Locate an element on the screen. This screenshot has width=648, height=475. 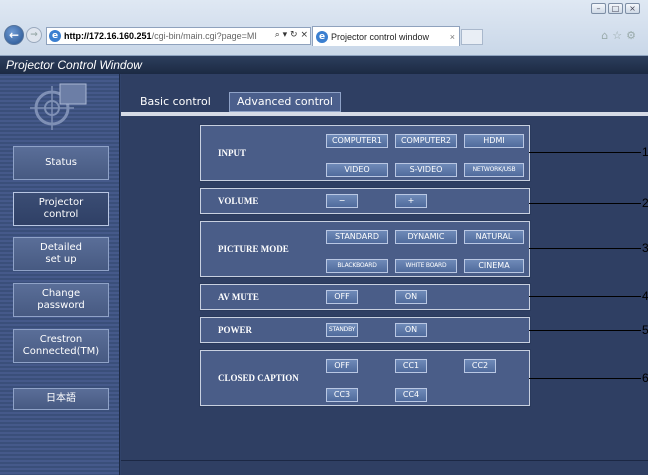
picture-mode-label: PICTURE MODE is located at coordinates (253, 249).